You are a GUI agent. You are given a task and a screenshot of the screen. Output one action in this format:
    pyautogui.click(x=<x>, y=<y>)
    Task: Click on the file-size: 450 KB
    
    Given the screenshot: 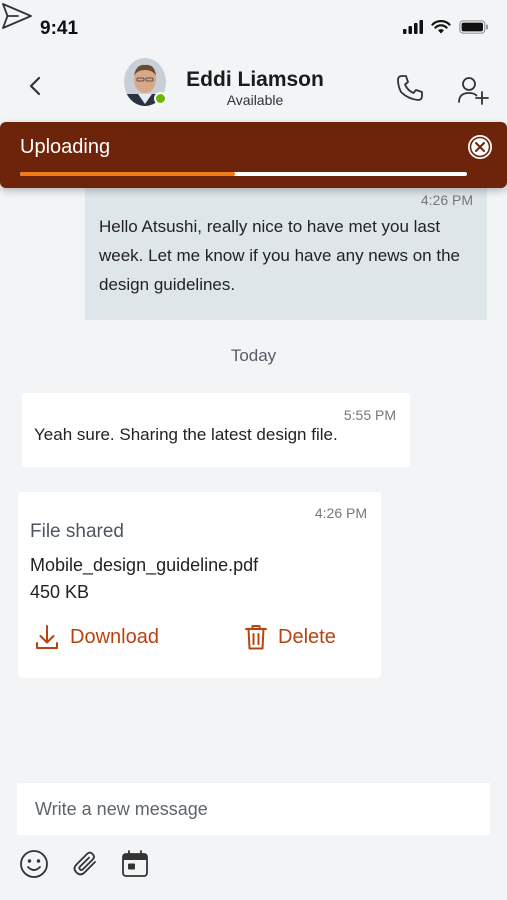 What is the action you would take?
    pyautogui.click(x=60, y=592)
    